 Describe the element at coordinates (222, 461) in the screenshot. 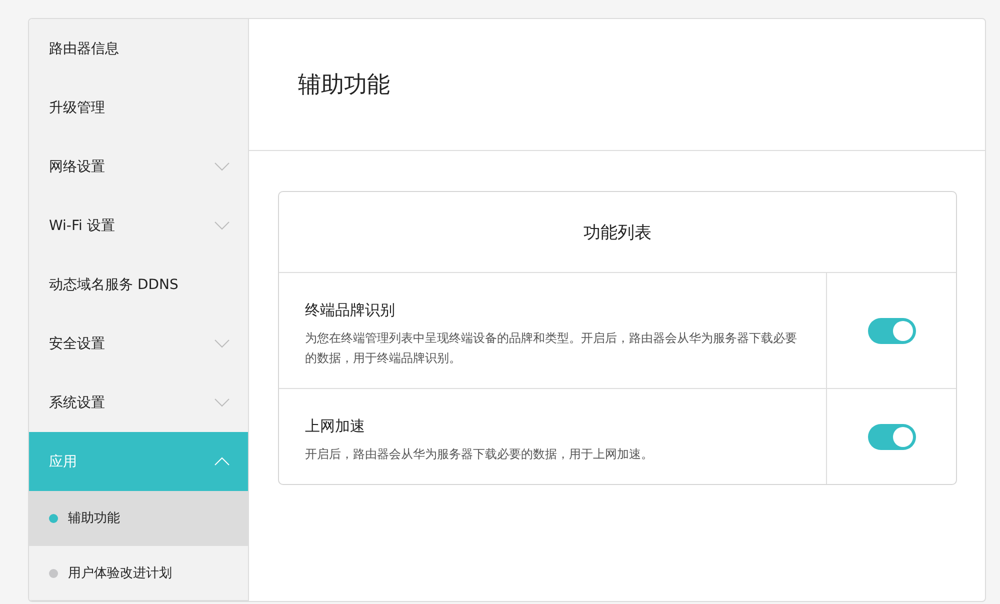

I see `chevron-up-icon` at that location.